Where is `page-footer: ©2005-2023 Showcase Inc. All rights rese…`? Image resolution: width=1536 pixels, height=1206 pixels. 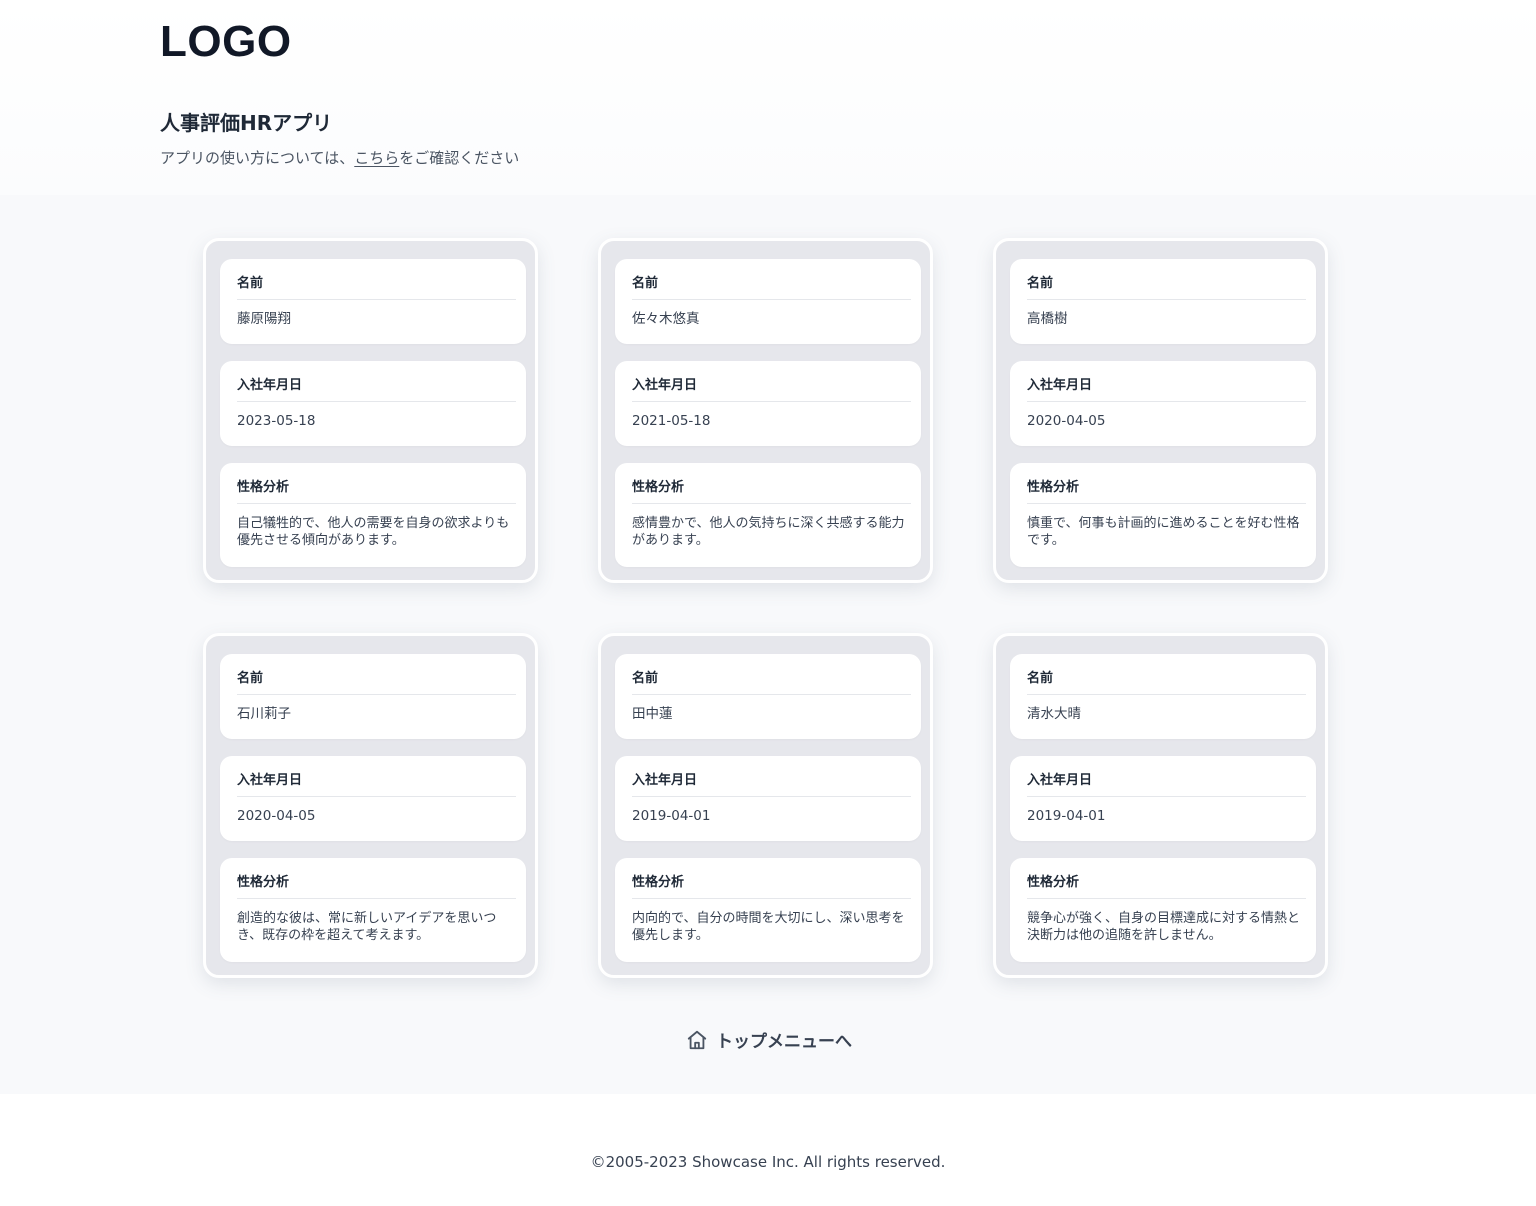 page-footer: ©2005-2023 Showcase Inc. All rights rese… is located at coordinates (768, 1150).